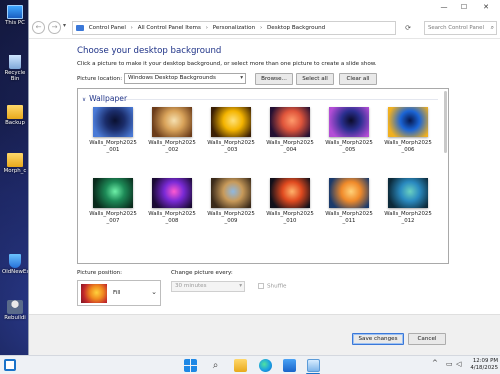 This screenshot has width=500, height=374. What do you see at coordinates (445, 122) in the screenshot?
I see `gallery-scrollbar` at bounding box center [445, 122].